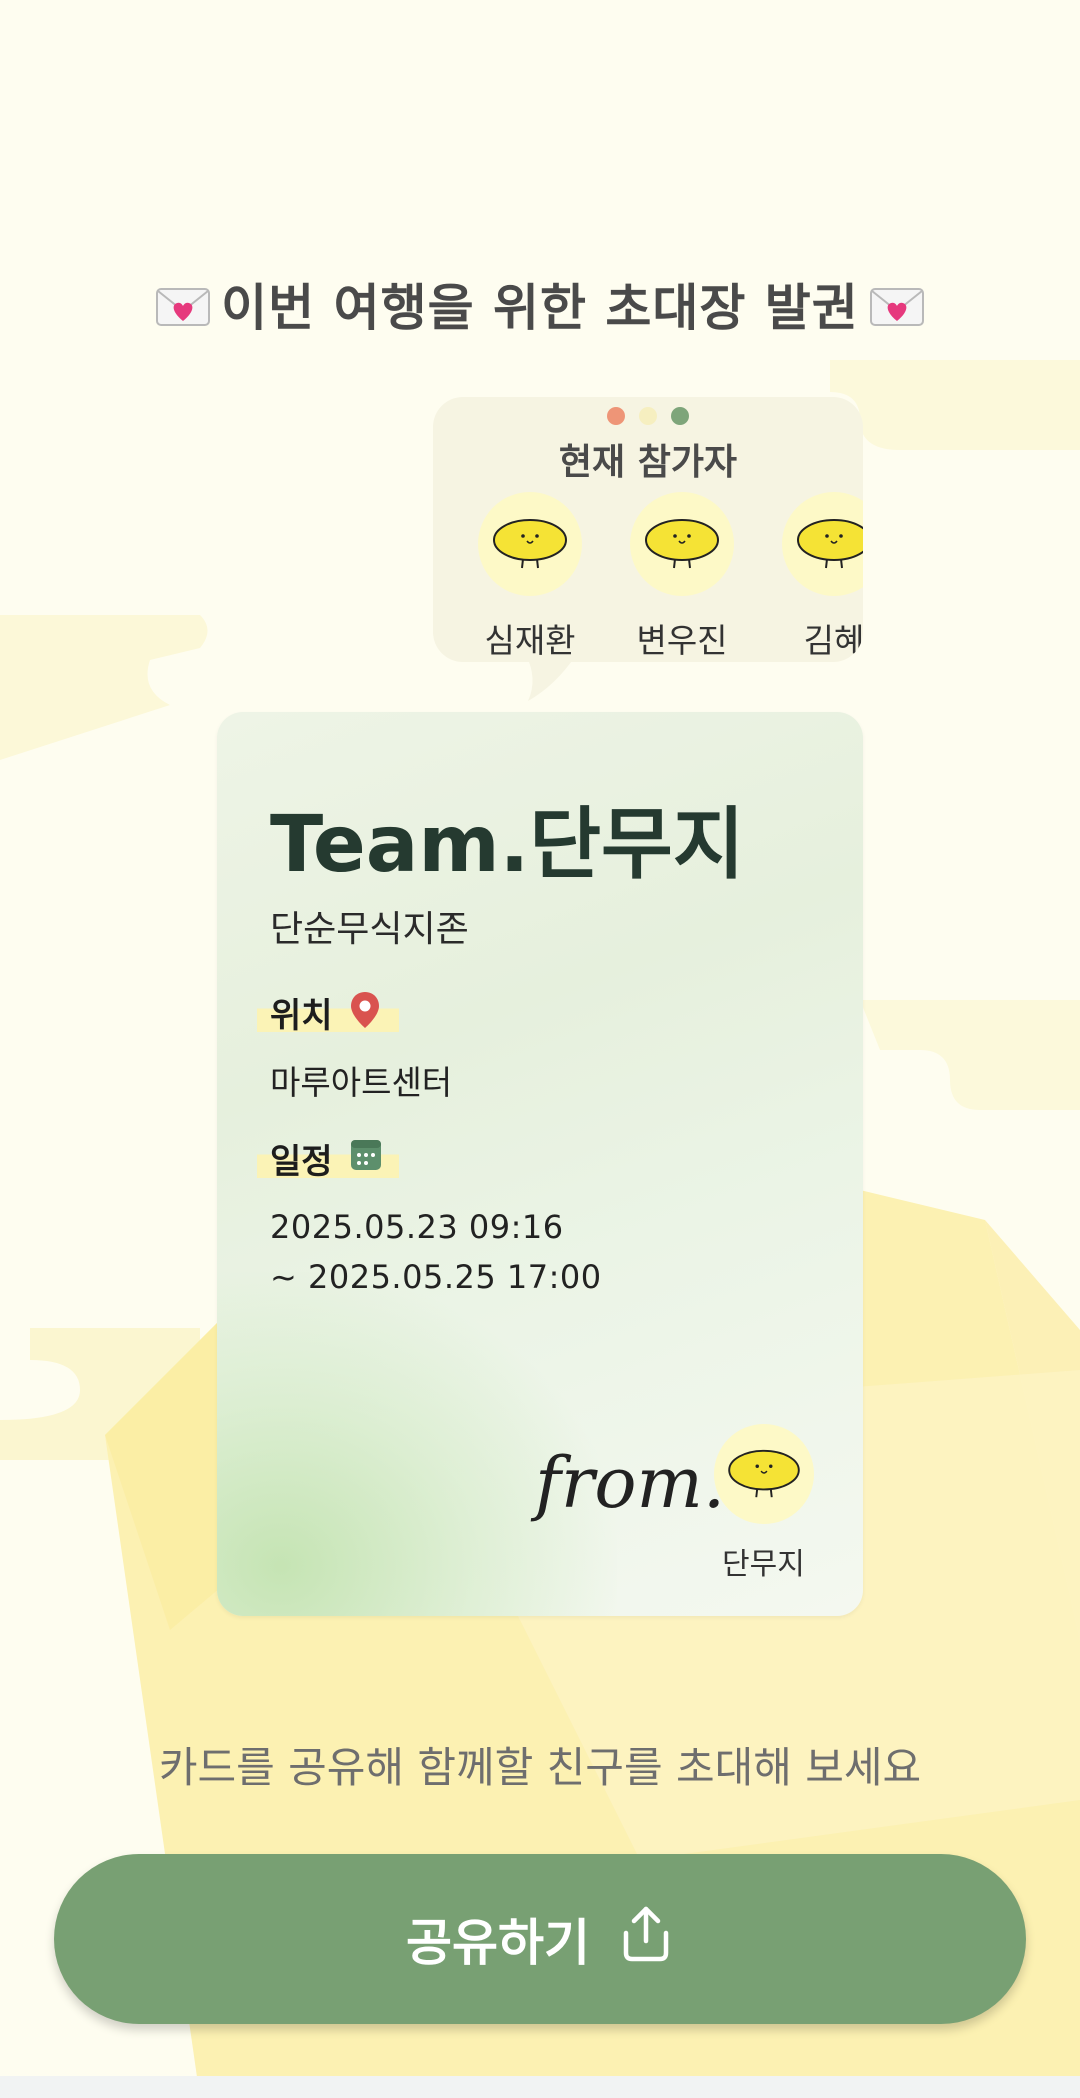 The height and width of the screenshot is (2098, 1080). I want to click on participants-list: 심재환 변우진 김혜, so click(670, 577).